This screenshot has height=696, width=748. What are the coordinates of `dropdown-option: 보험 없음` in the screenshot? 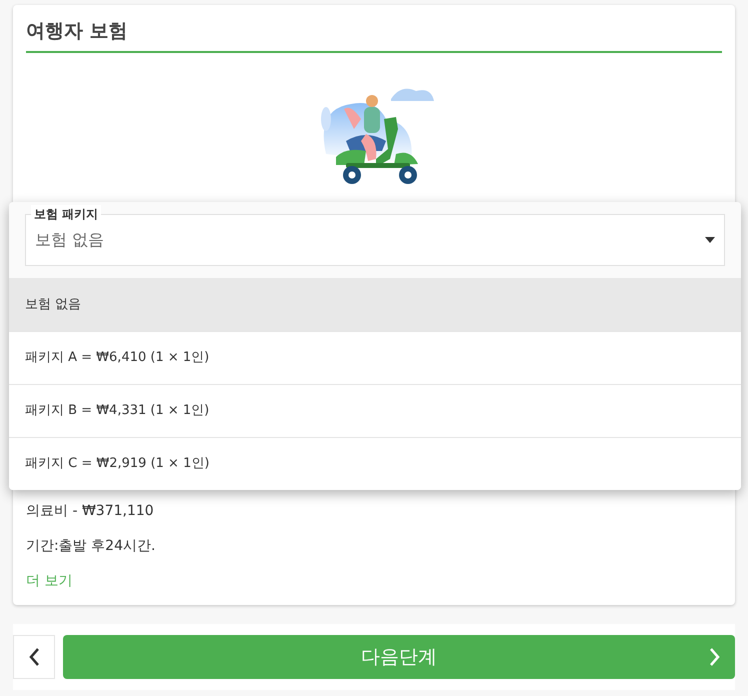 It's located at (375, 304).